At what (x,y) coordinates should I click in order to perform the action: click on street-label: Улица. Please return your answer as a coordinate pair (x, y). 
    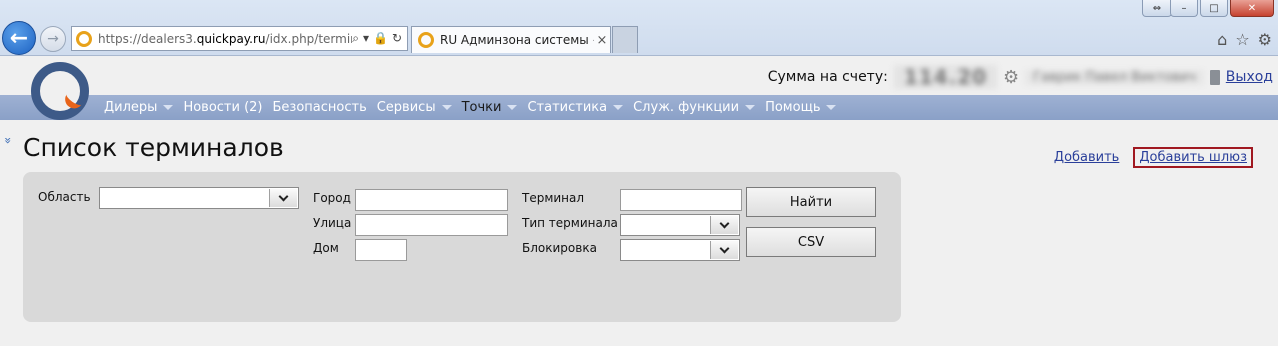
    Looking at the image, I should click on (332, 223).